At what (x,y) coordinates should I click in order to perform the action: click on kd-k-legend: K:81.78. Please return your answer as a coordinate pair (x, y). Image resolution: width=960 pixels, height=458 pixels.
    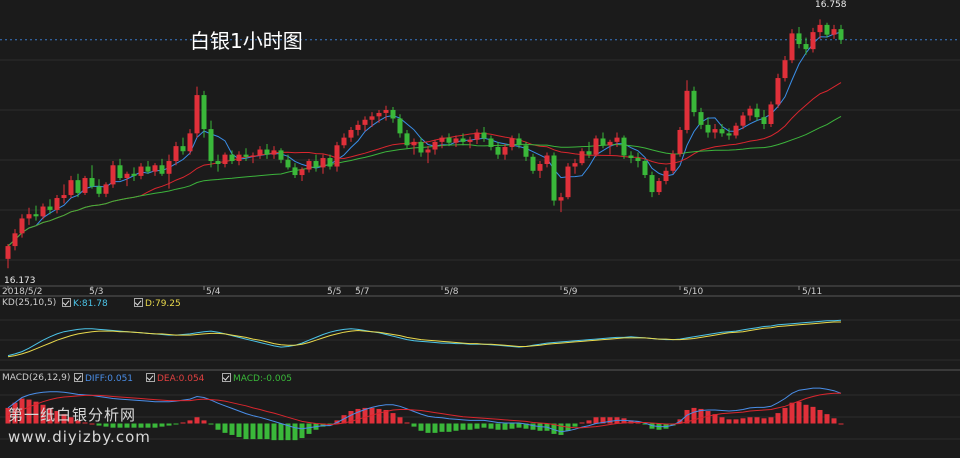
    Looking at the image, I should click on (85, 303).